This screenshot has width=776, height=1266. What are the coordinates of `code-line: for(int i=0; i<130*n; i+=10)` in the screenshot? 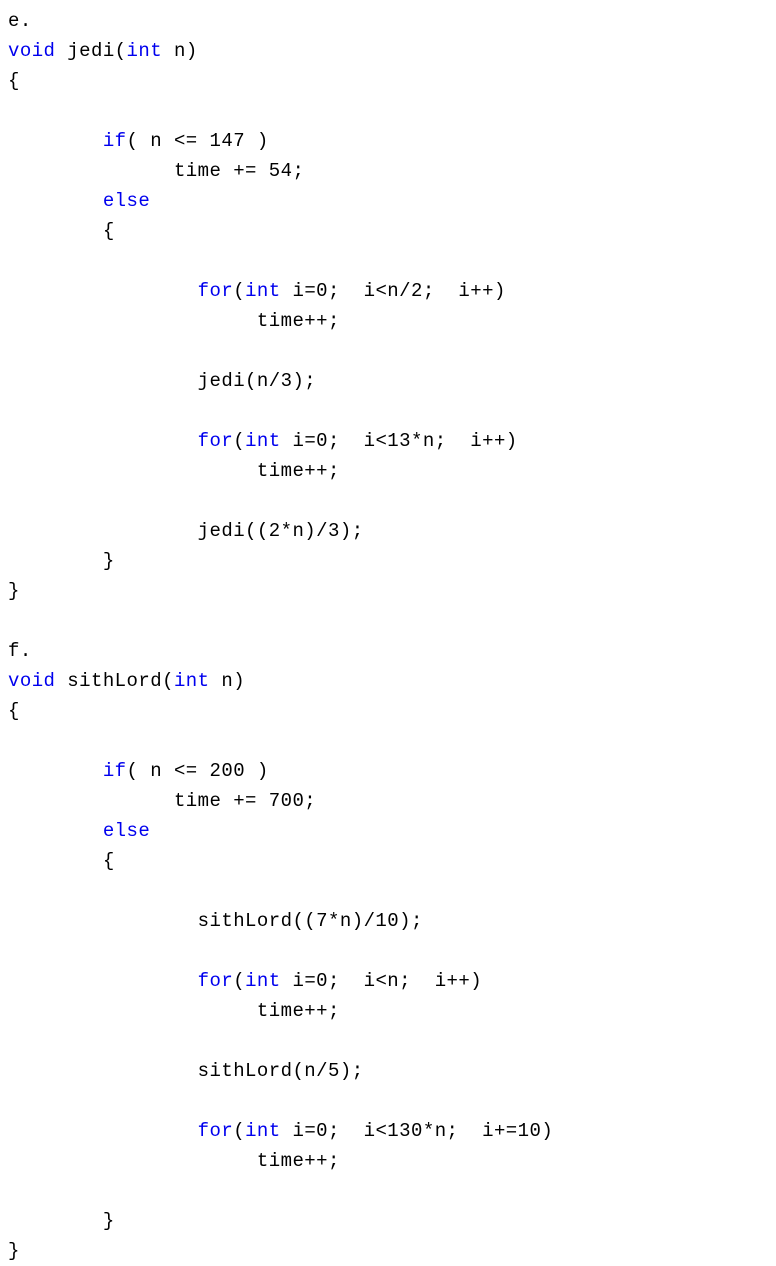 It's located at (392, 1131).